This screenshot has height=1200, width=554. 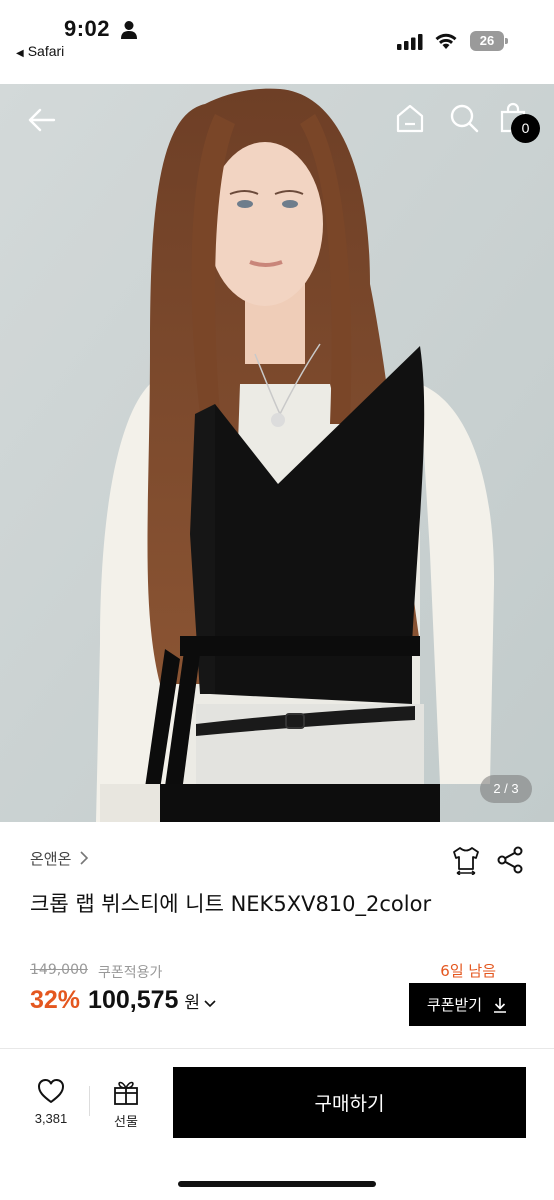 What do you see at coordinates (468, 971) in the screenshot?
I see `days-left-label: 6일 남음` at bounding box center [468, 971].